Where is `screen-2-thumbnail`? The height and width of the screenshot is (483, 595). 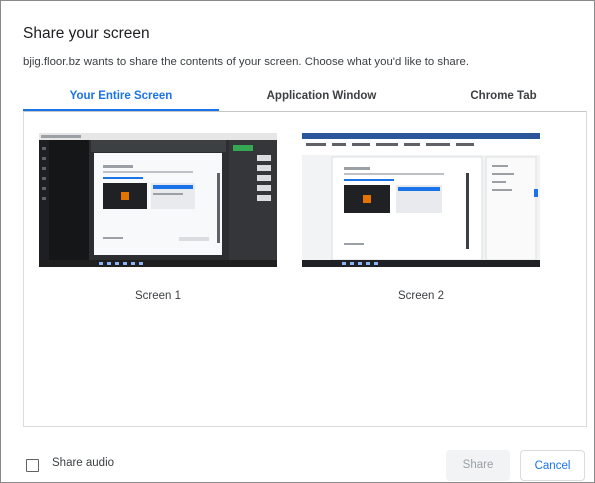
screen-2-thumbnail is located at coordinates (421, 200).